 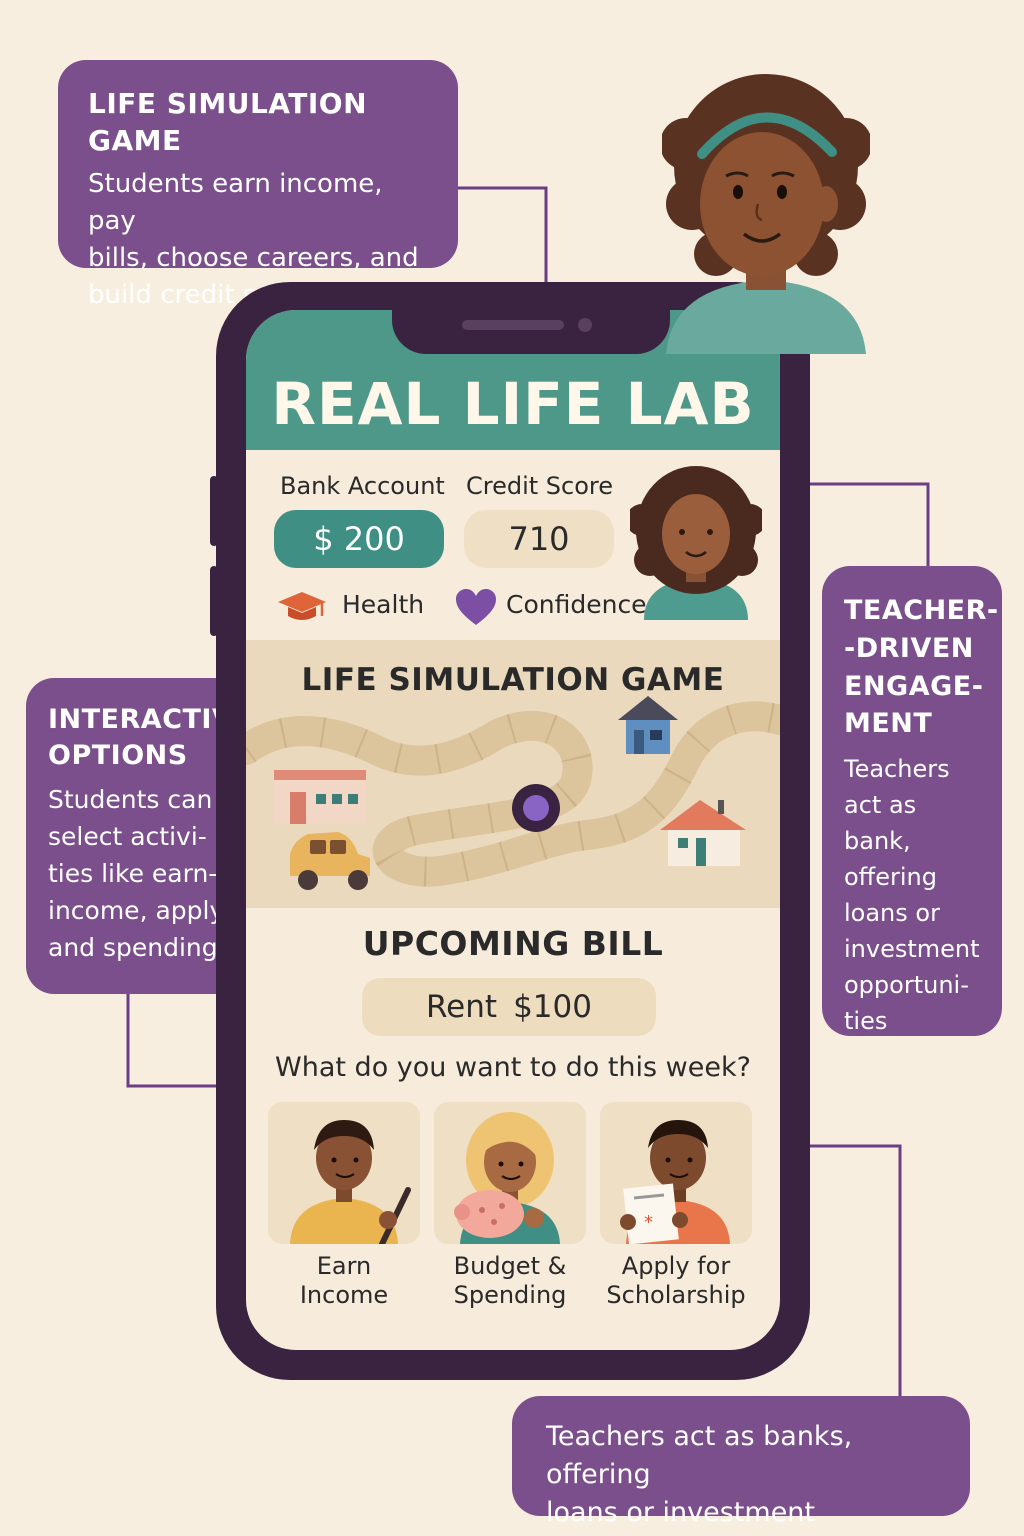 What do you see at coordinates (552, 1007) in the screenshot?
I see `bill-amount: $100` at bounding box center [552, 1007].